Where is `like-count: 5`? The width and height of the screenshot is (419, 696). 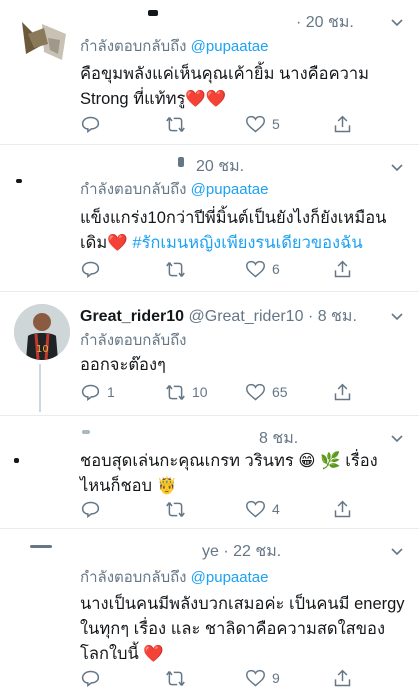 like-count: 5 is located at coordinates (276, 124).